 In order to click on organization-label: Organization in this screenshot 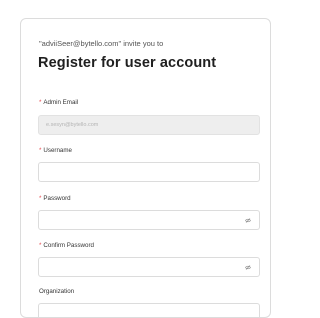, I will do `click(56, 291)`.